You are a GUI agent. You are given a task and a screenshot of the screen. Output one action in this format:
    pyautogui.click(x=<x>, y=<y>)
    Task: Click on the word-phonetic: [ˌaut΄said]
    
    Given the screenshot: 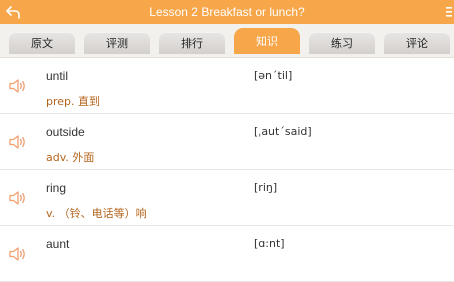 What is the action you would take?
    pyautogui.click(x=283, y=131)
    